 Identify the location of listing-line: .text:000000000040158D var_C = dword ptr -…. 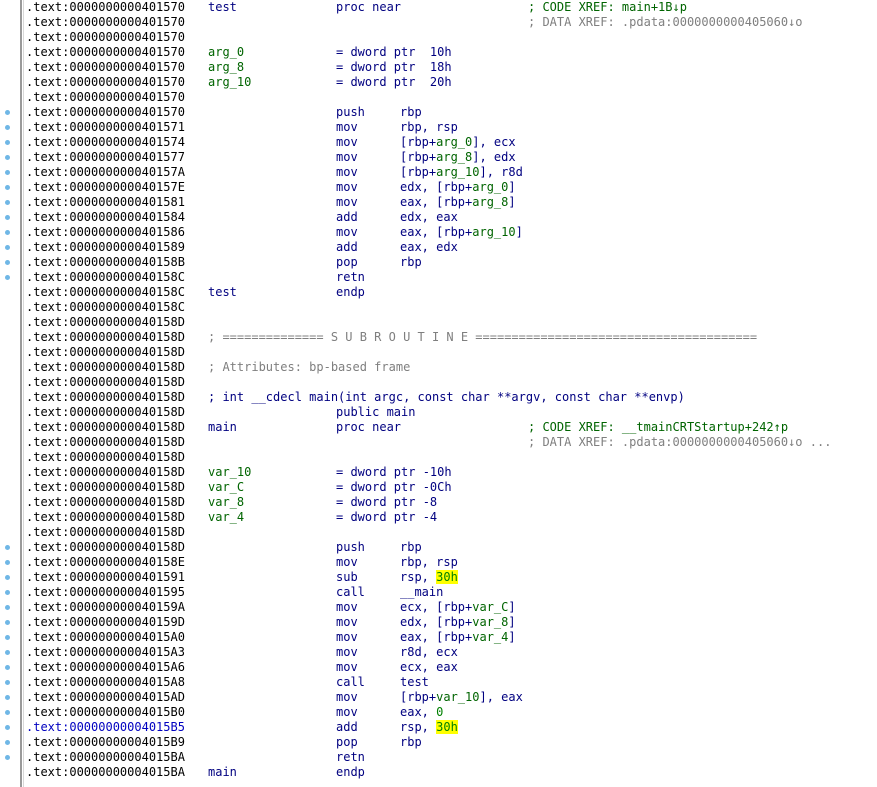
(451, 487).